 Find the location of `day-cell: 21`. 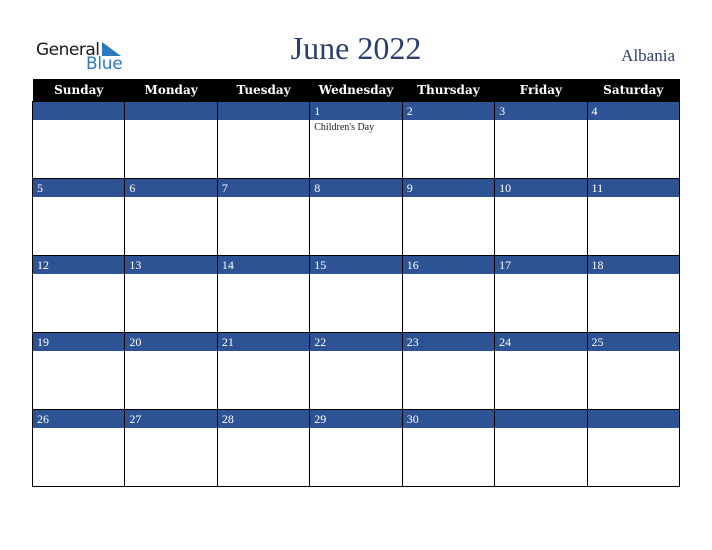

day-cell: 21 is located at coordinates (263, 371).